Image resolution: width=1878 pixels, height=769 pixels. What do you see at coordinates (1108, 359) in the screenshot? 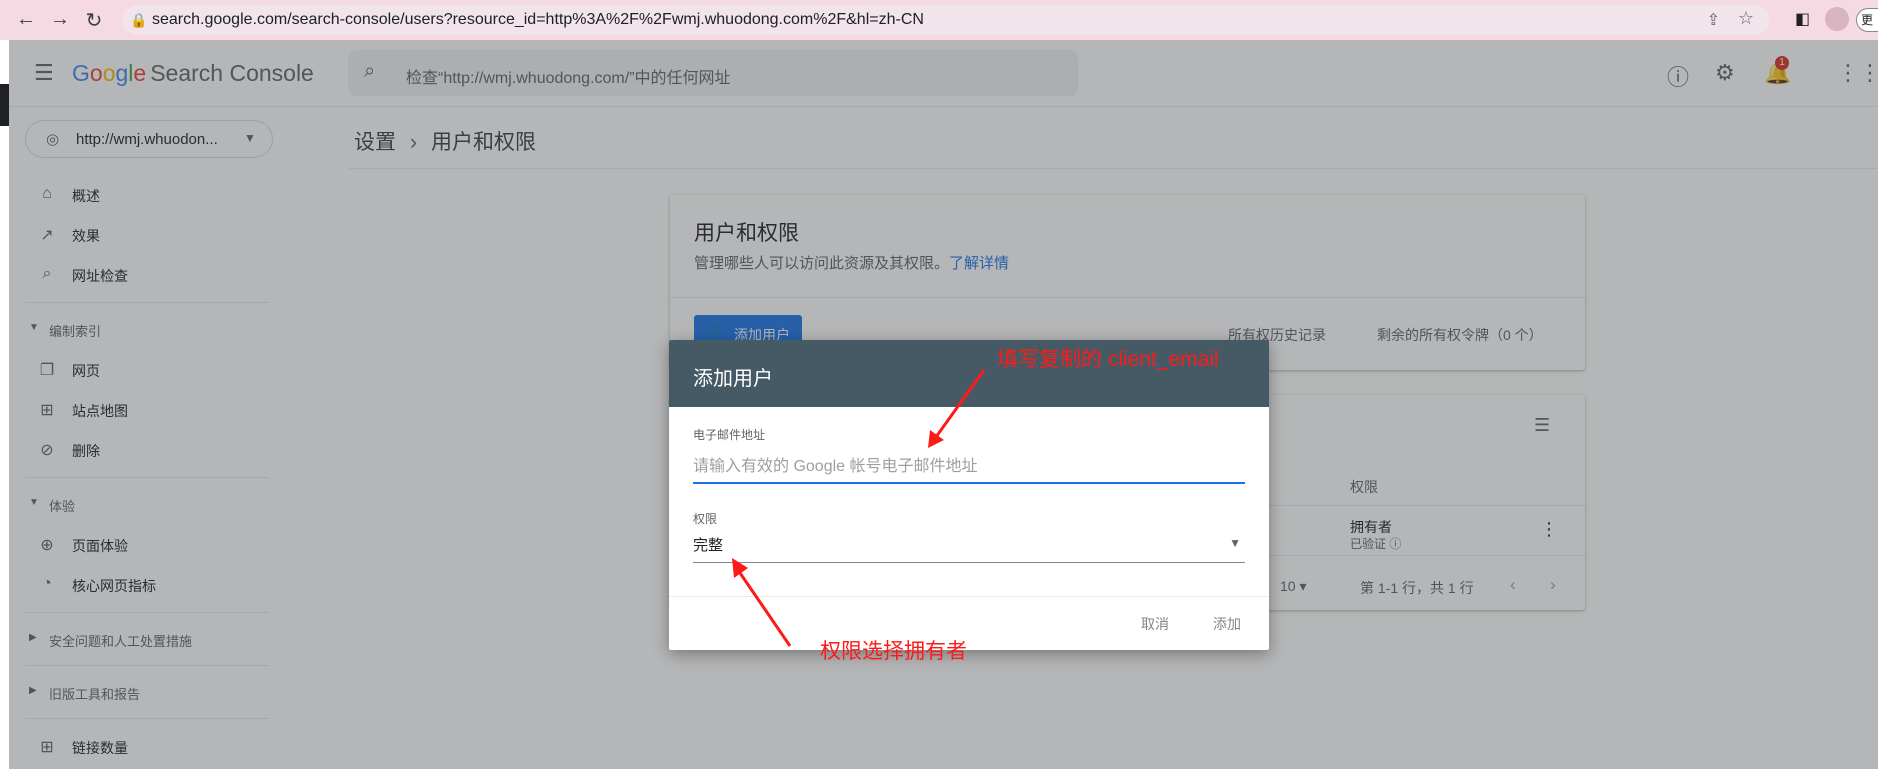
I see `annotation-email: 填写复制的 client_email` at bounding box center [1108, 359].